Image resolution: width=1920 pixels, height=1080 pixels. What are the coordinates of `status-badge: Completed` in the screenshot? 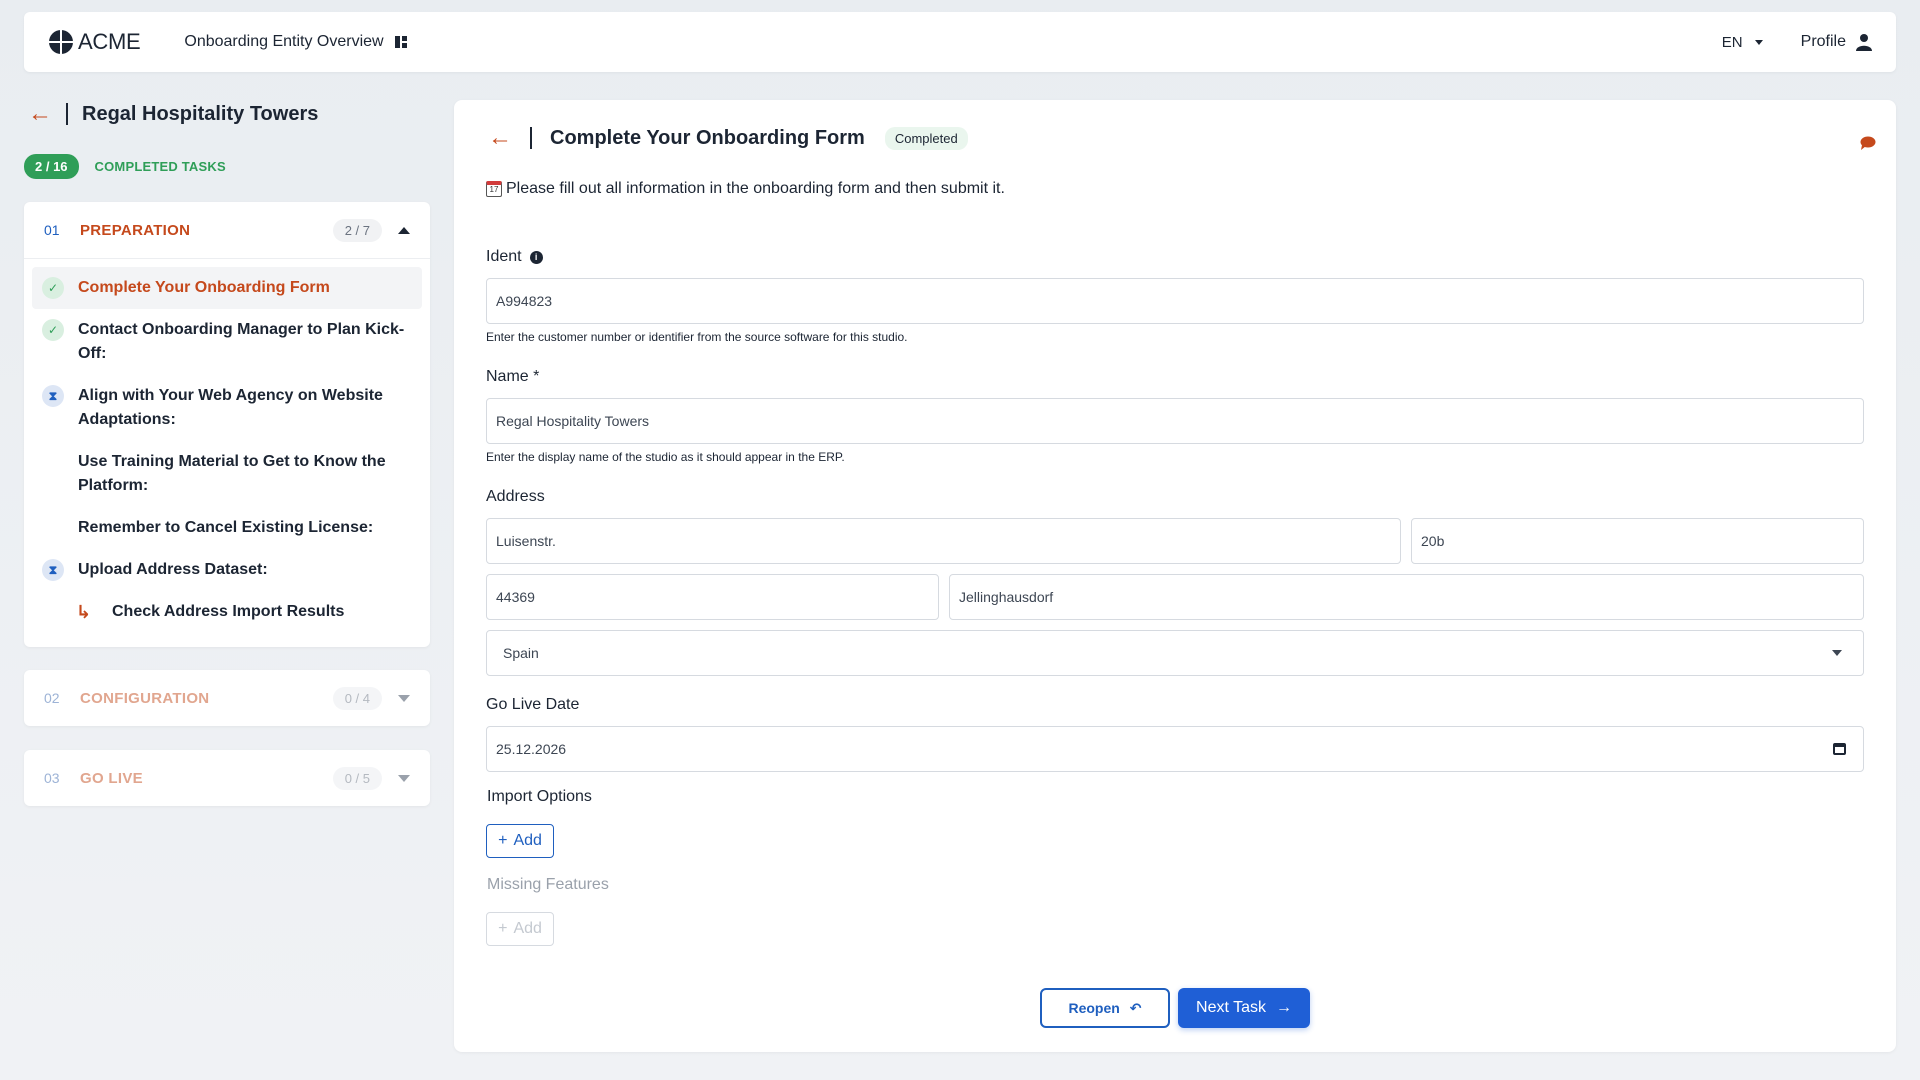 It's located at (926, 138).